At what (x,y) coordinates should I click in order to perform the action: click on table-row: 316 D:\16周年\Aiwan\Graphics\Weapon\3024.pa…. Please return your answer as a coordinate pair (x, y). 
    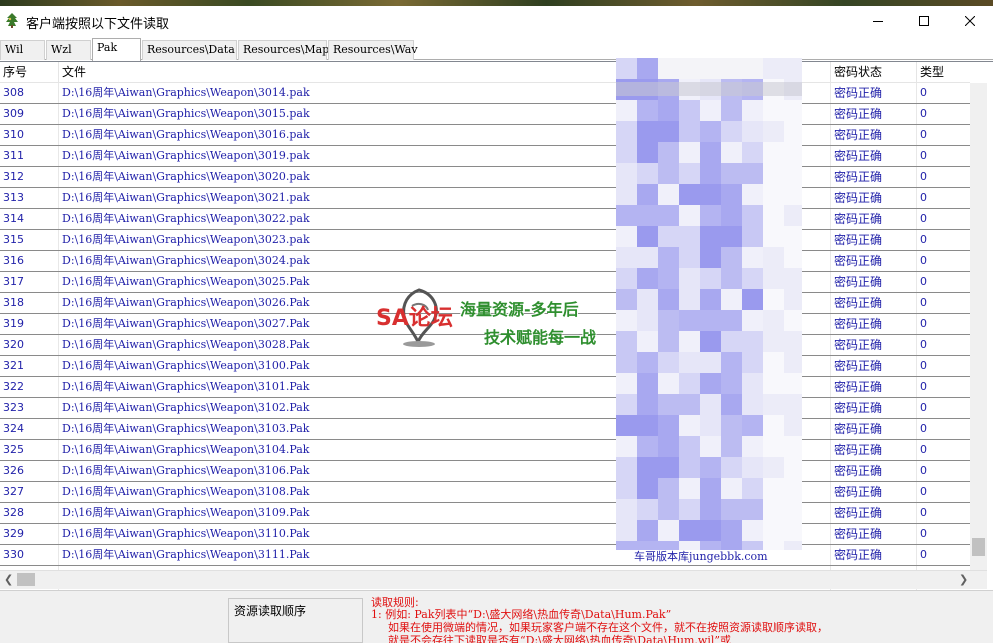
    Looking at the image, I should click on (485, 261).